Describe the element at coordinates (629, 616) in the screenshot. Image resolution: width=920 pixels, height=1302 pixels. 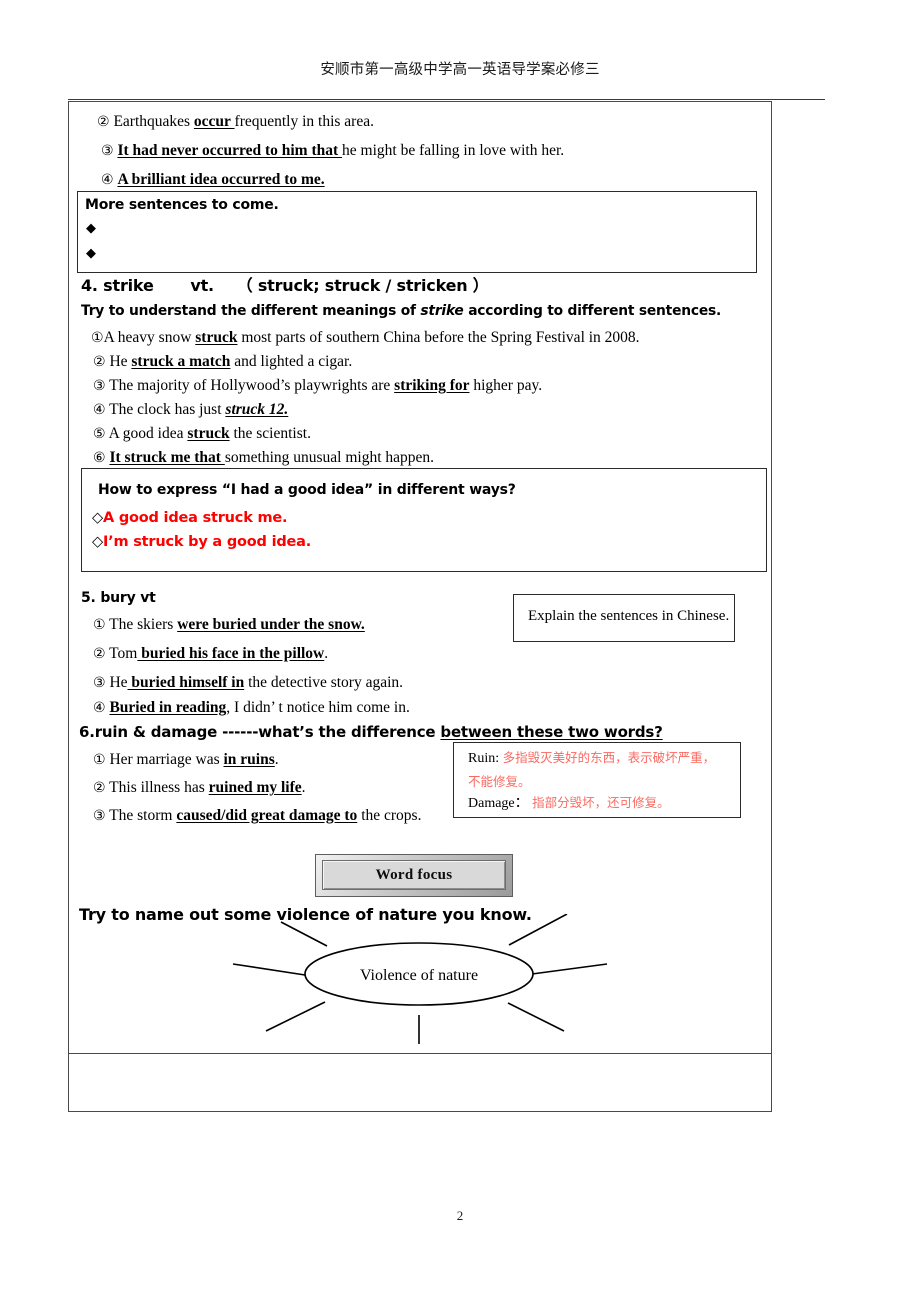
I see `explain-in-chinese-text: Explain the sentences in Chinese.` at that location.